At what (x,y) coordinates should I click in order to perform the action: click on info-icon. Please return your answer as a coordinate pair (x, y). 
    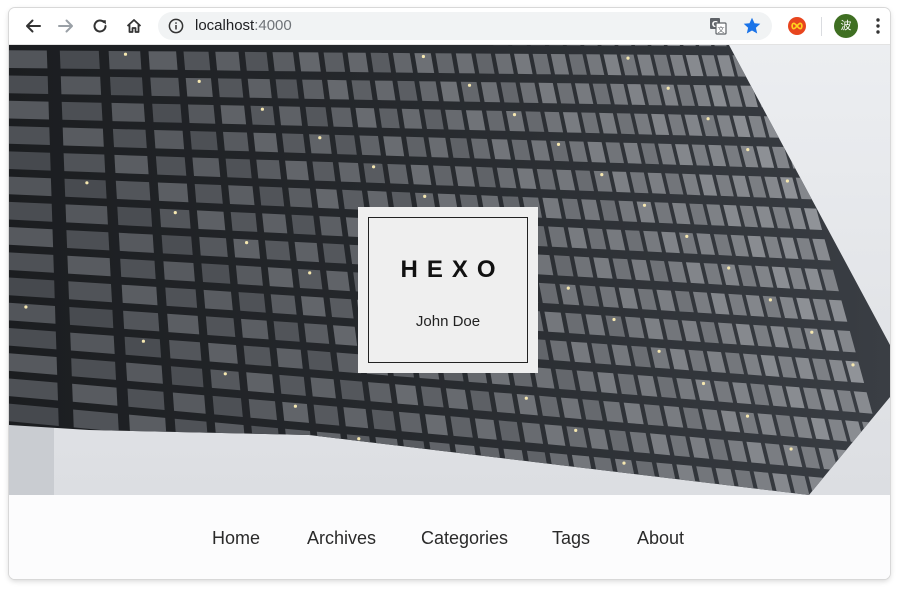
    Looking at the image, I should click on (176, 26).